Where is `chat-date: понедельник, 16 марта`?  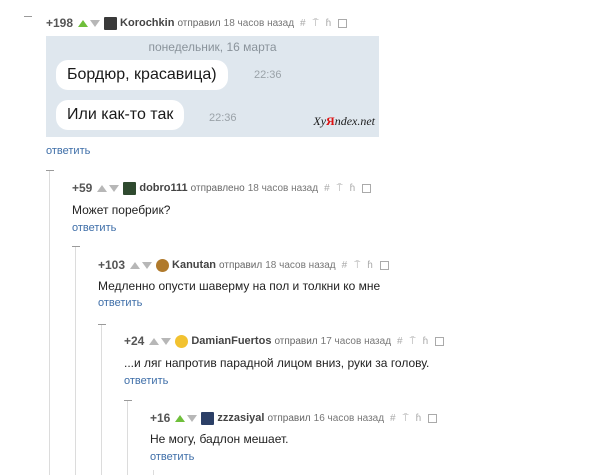 chat-date: понедельник, 16 марта is located at coordinates (212, 47).